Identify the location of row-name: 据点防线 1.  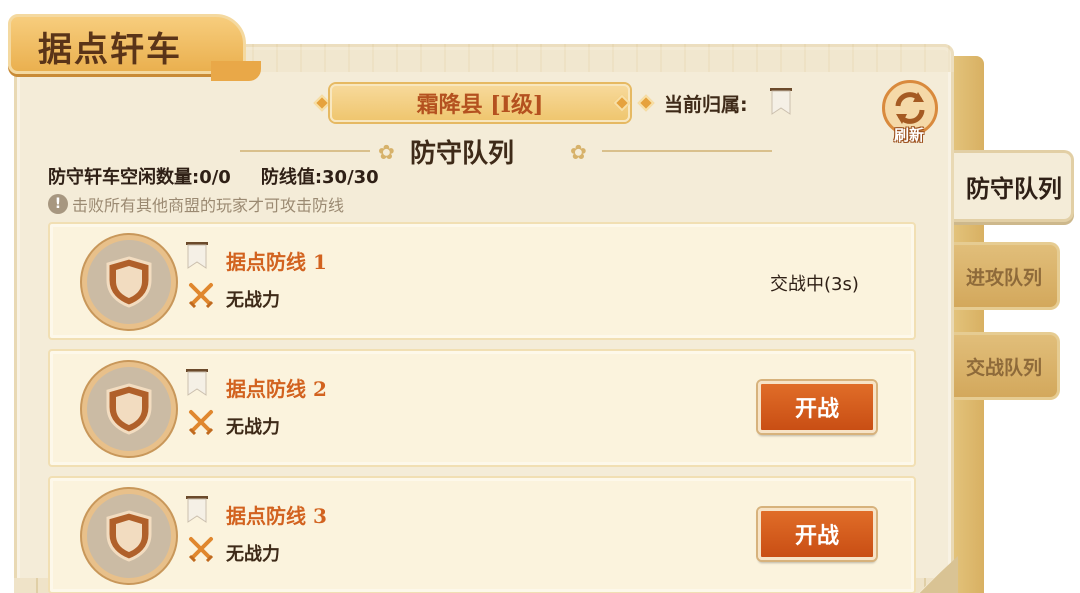
(276, 262).